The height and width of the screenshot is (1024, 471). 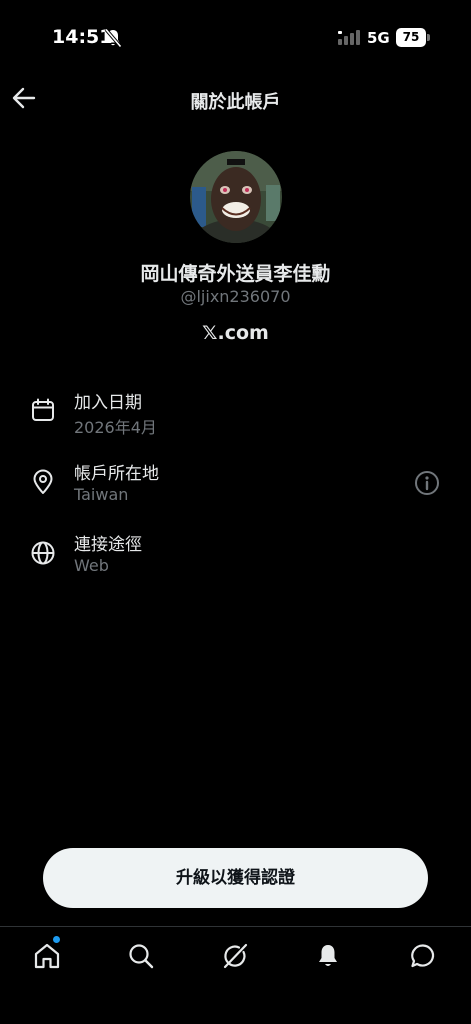 What do you see at coordinates (56, 939) in the screenshot?
I see `home-notification-dot` at bounding box center [56, 939].